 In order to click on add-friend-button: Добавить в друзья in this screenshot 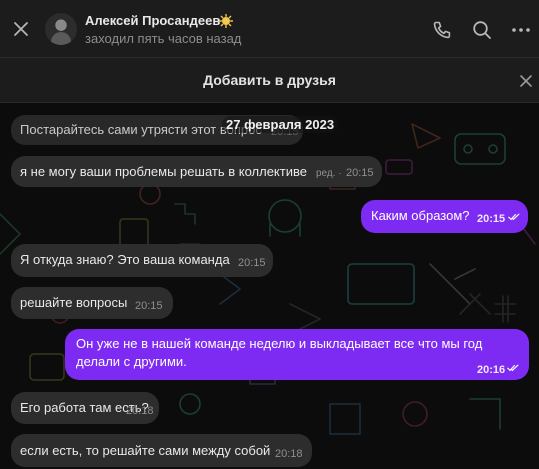, I will do `click(269, 80)`.